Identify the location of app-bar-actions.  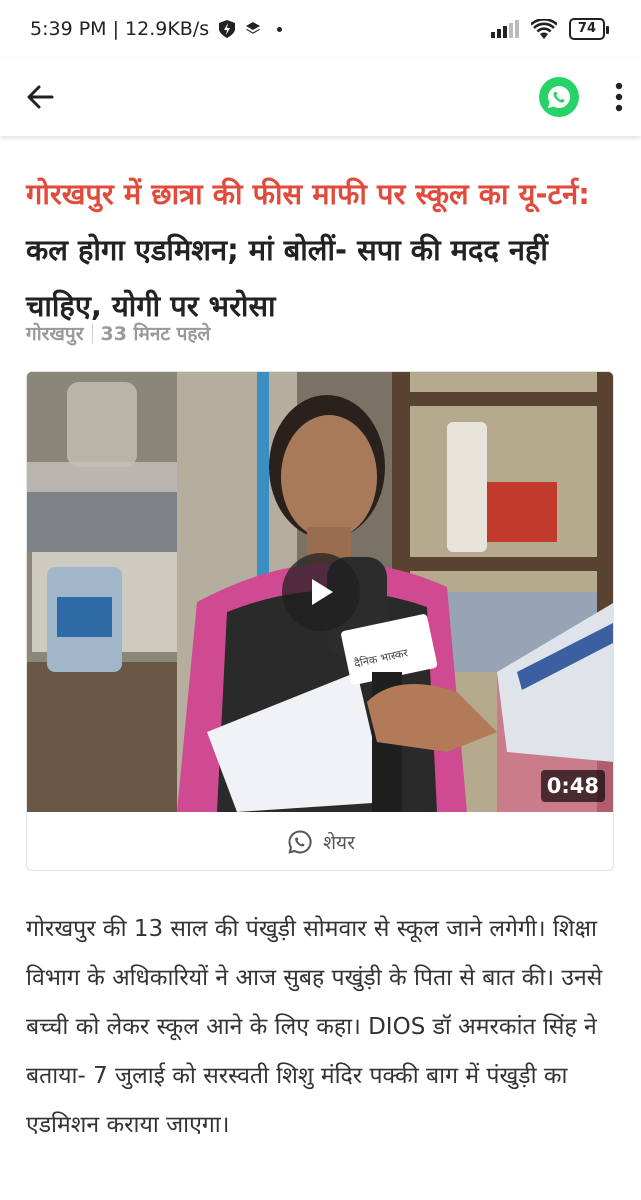
(581, 97).